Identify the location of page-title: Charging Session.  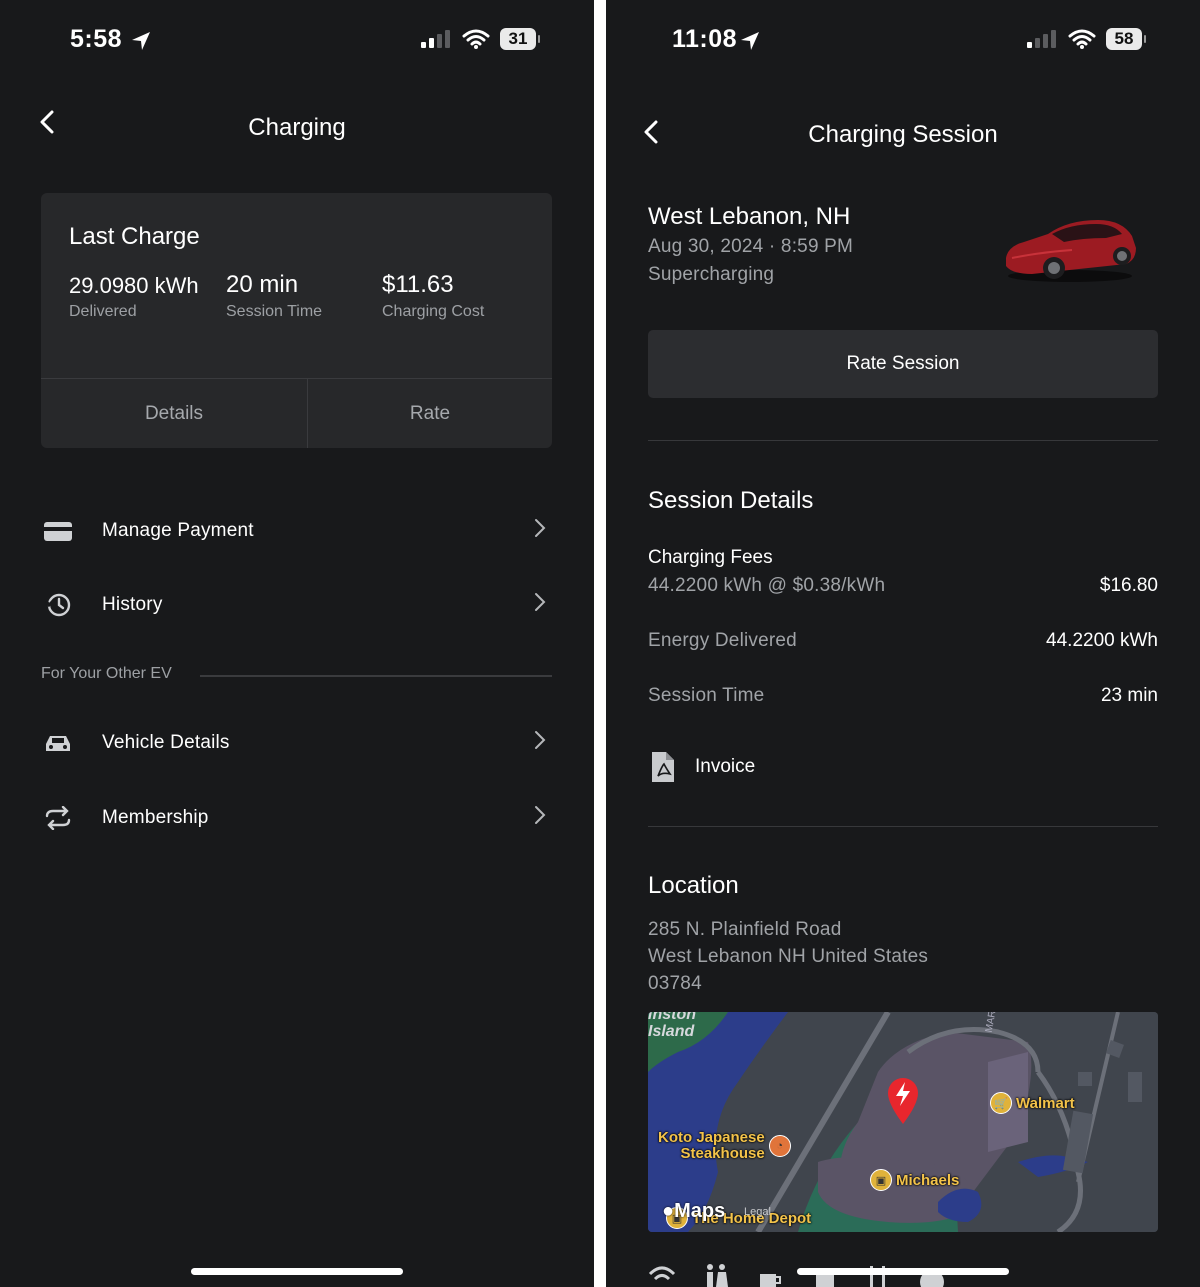
(903, 134).